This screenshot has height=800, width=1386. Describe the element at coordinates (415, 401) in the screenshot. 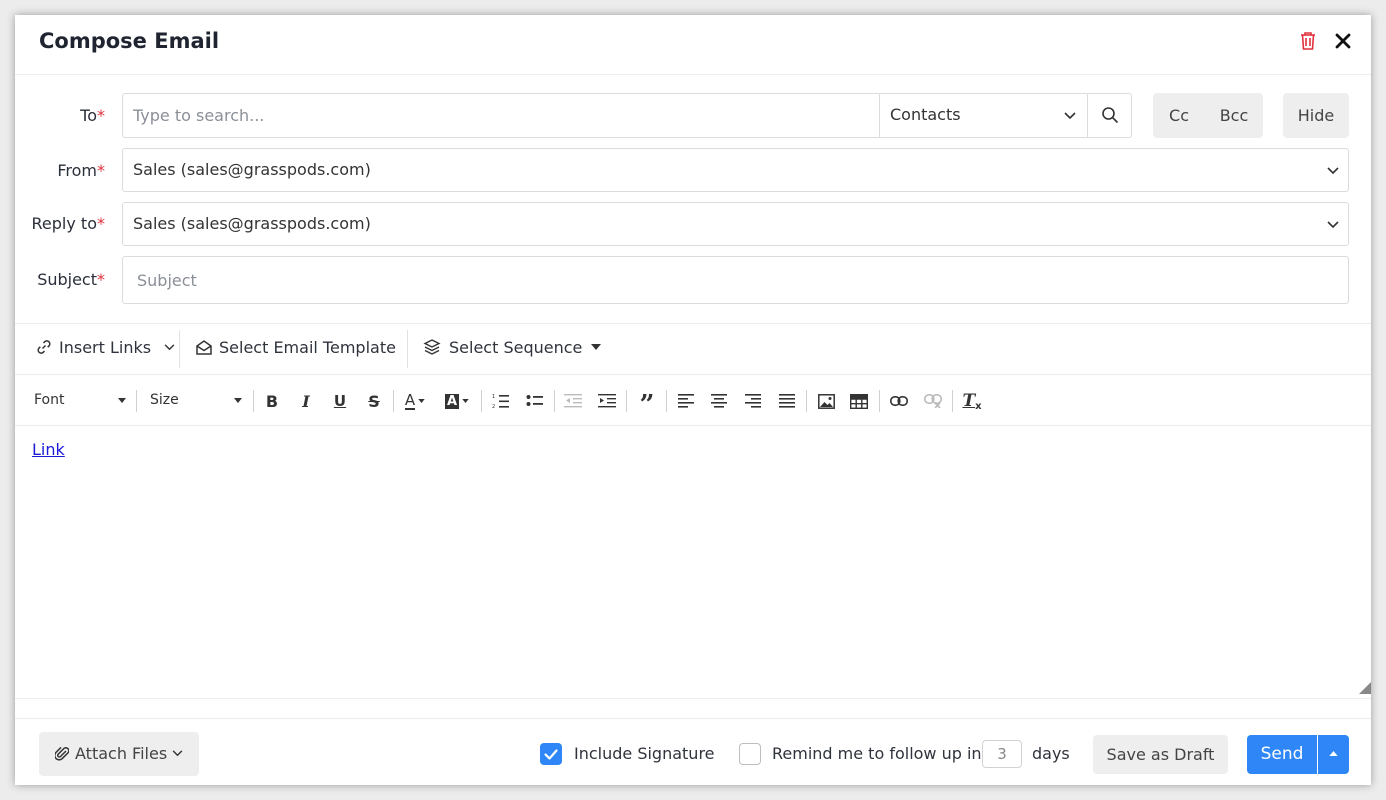

I see `text-color-icon: A` at that location.